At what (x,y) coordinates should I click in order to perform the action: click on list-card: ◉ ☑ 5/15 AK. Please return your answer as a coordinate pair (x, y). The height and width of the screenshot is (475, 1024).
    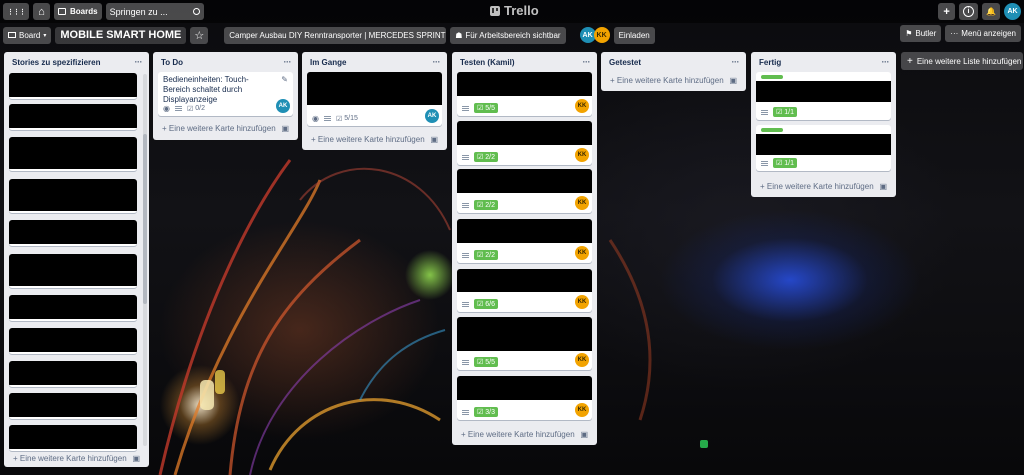
    Looking at the image, I should click on (374, 99).